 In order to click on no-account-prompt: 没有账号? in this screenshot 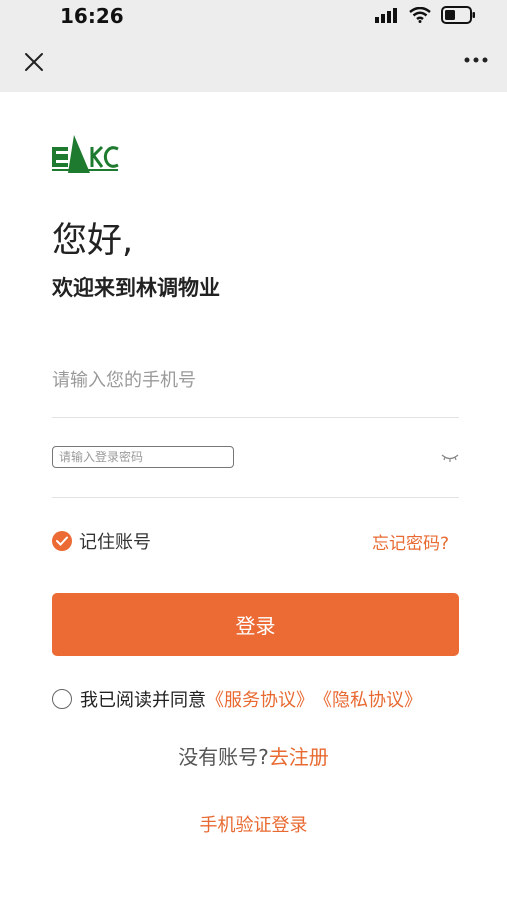, I will do `click(223, 757)`.